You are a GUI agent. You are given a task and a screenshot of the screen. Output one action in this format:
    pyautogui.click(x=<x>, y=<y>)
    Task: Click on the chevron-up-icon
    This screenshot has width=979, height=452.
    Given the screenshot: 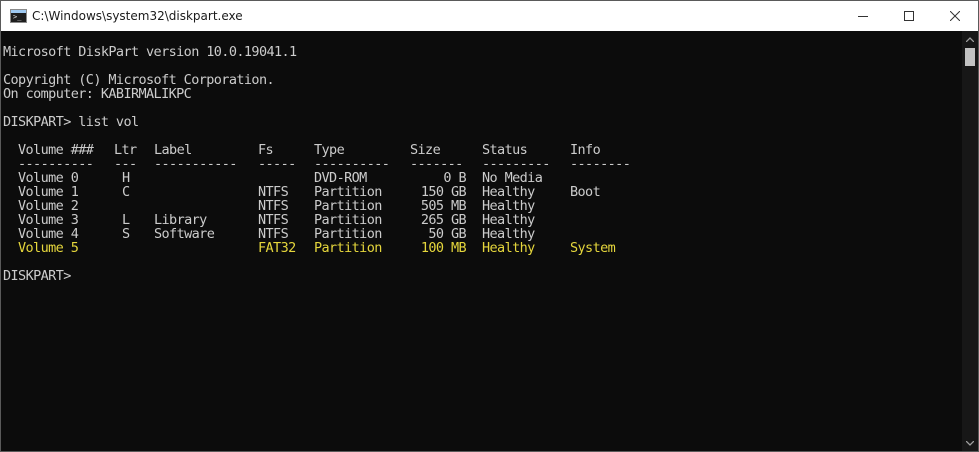 What is the action you would take?
    pyautogui.click(x=970, y=39)
    